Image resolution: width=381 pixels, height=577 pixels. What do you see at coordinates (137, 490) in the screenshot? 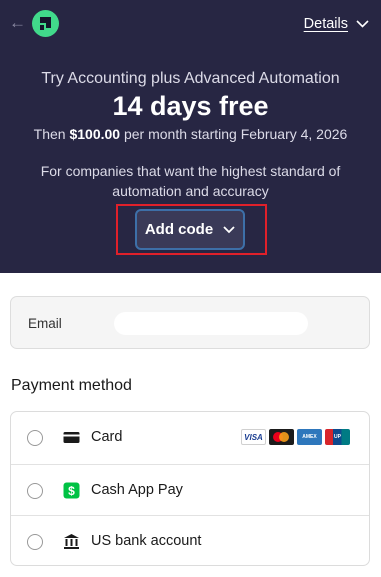
I see `cash-app-label: Cash App Pay` at bounding box center [137, 490].